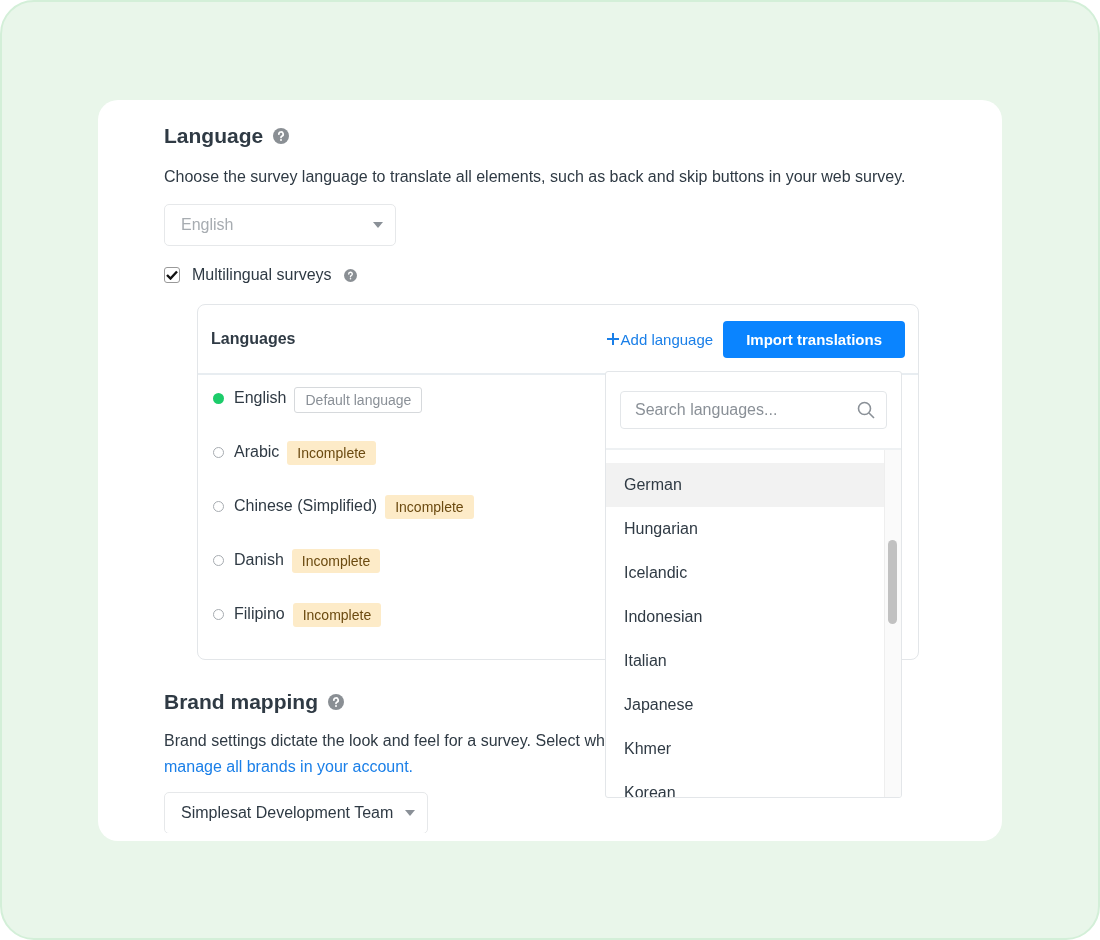  Describe the element at coordinates (257, 452) in the screenshot. I see `language-name: Arabic` at that location.